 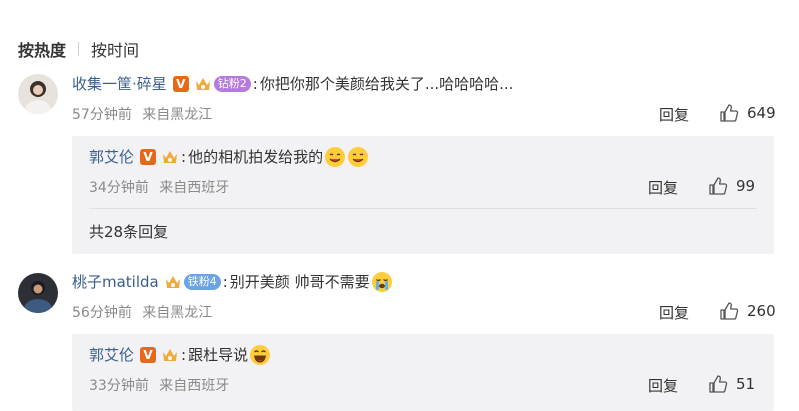 I want to click on crying-emoji-icon, so click(x=381, y=282).